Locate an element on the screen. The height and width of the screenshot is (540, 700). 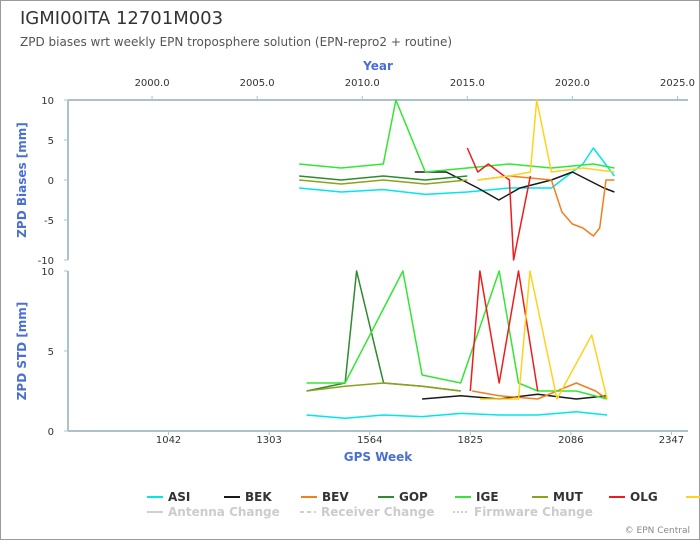
legend-label-bek: BEK is located at coordinates (258, 497).